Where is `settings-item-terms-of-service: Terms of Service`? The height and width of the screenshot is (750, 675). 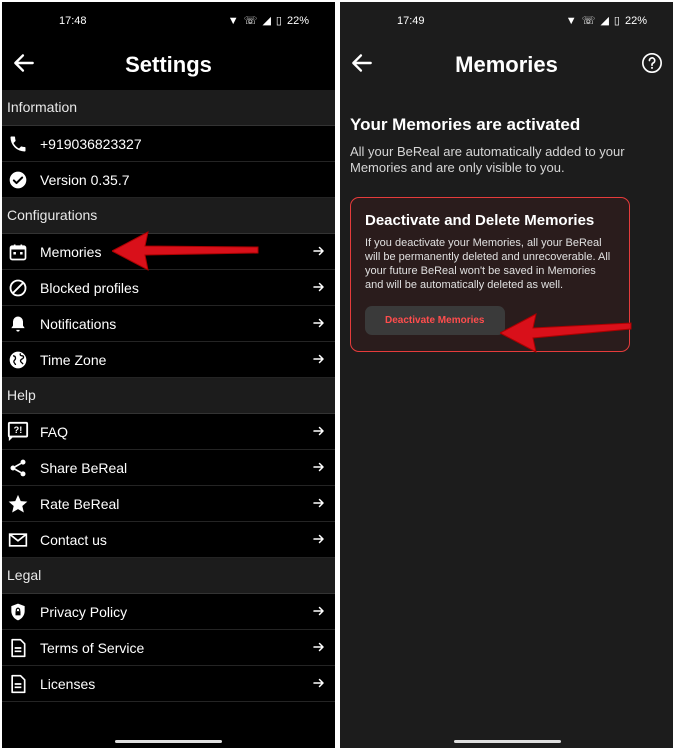 settings-item-terms-of-service: Terms of Service is located at coordinates (168, 648).